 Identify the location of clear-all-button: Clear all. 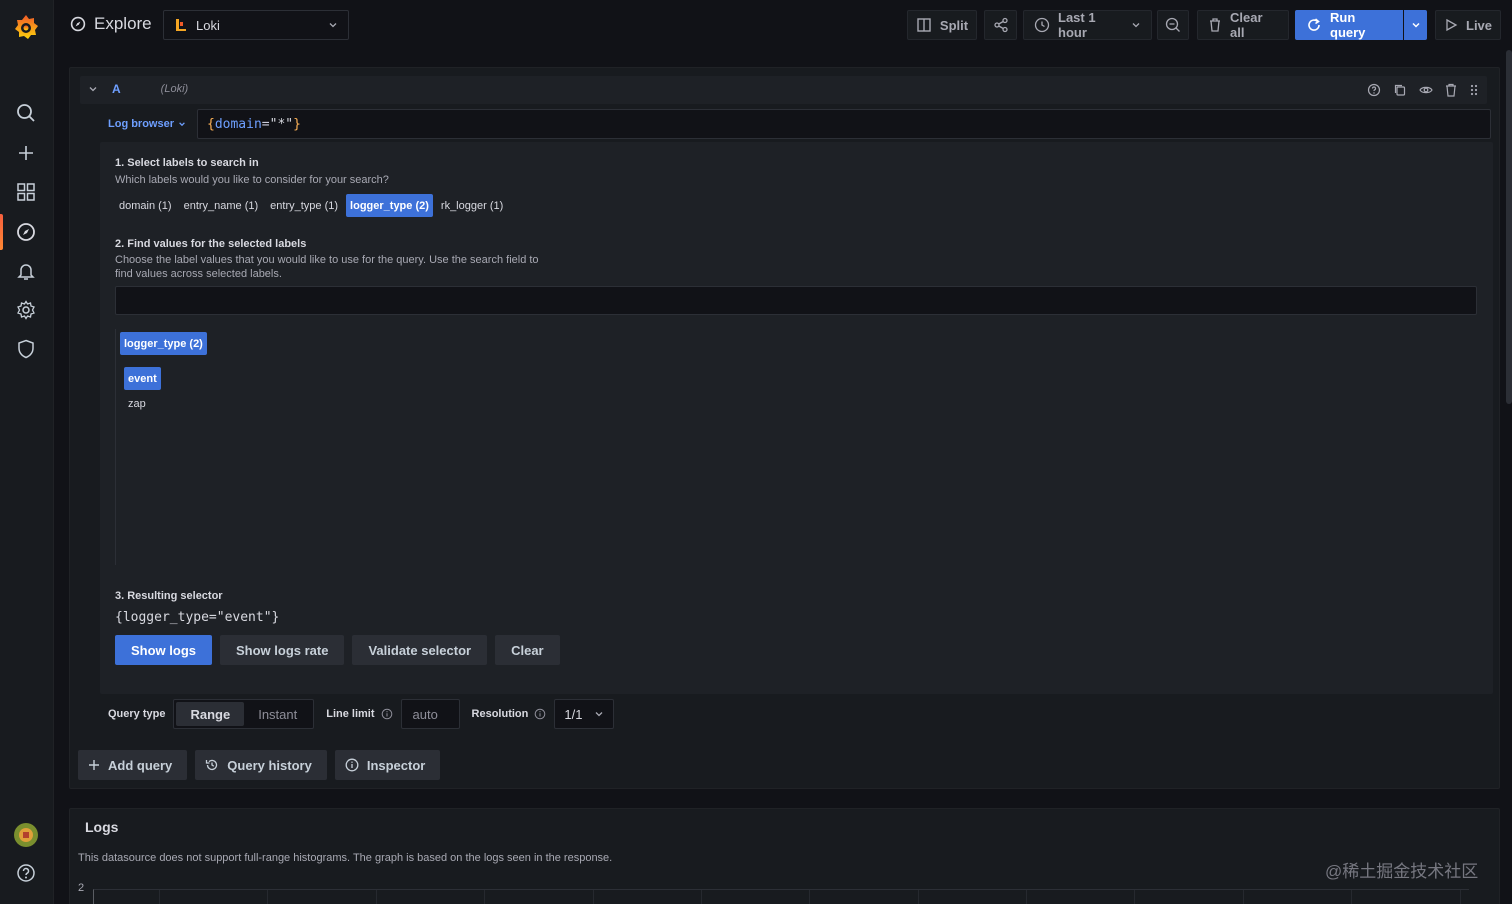
(1243, 25).